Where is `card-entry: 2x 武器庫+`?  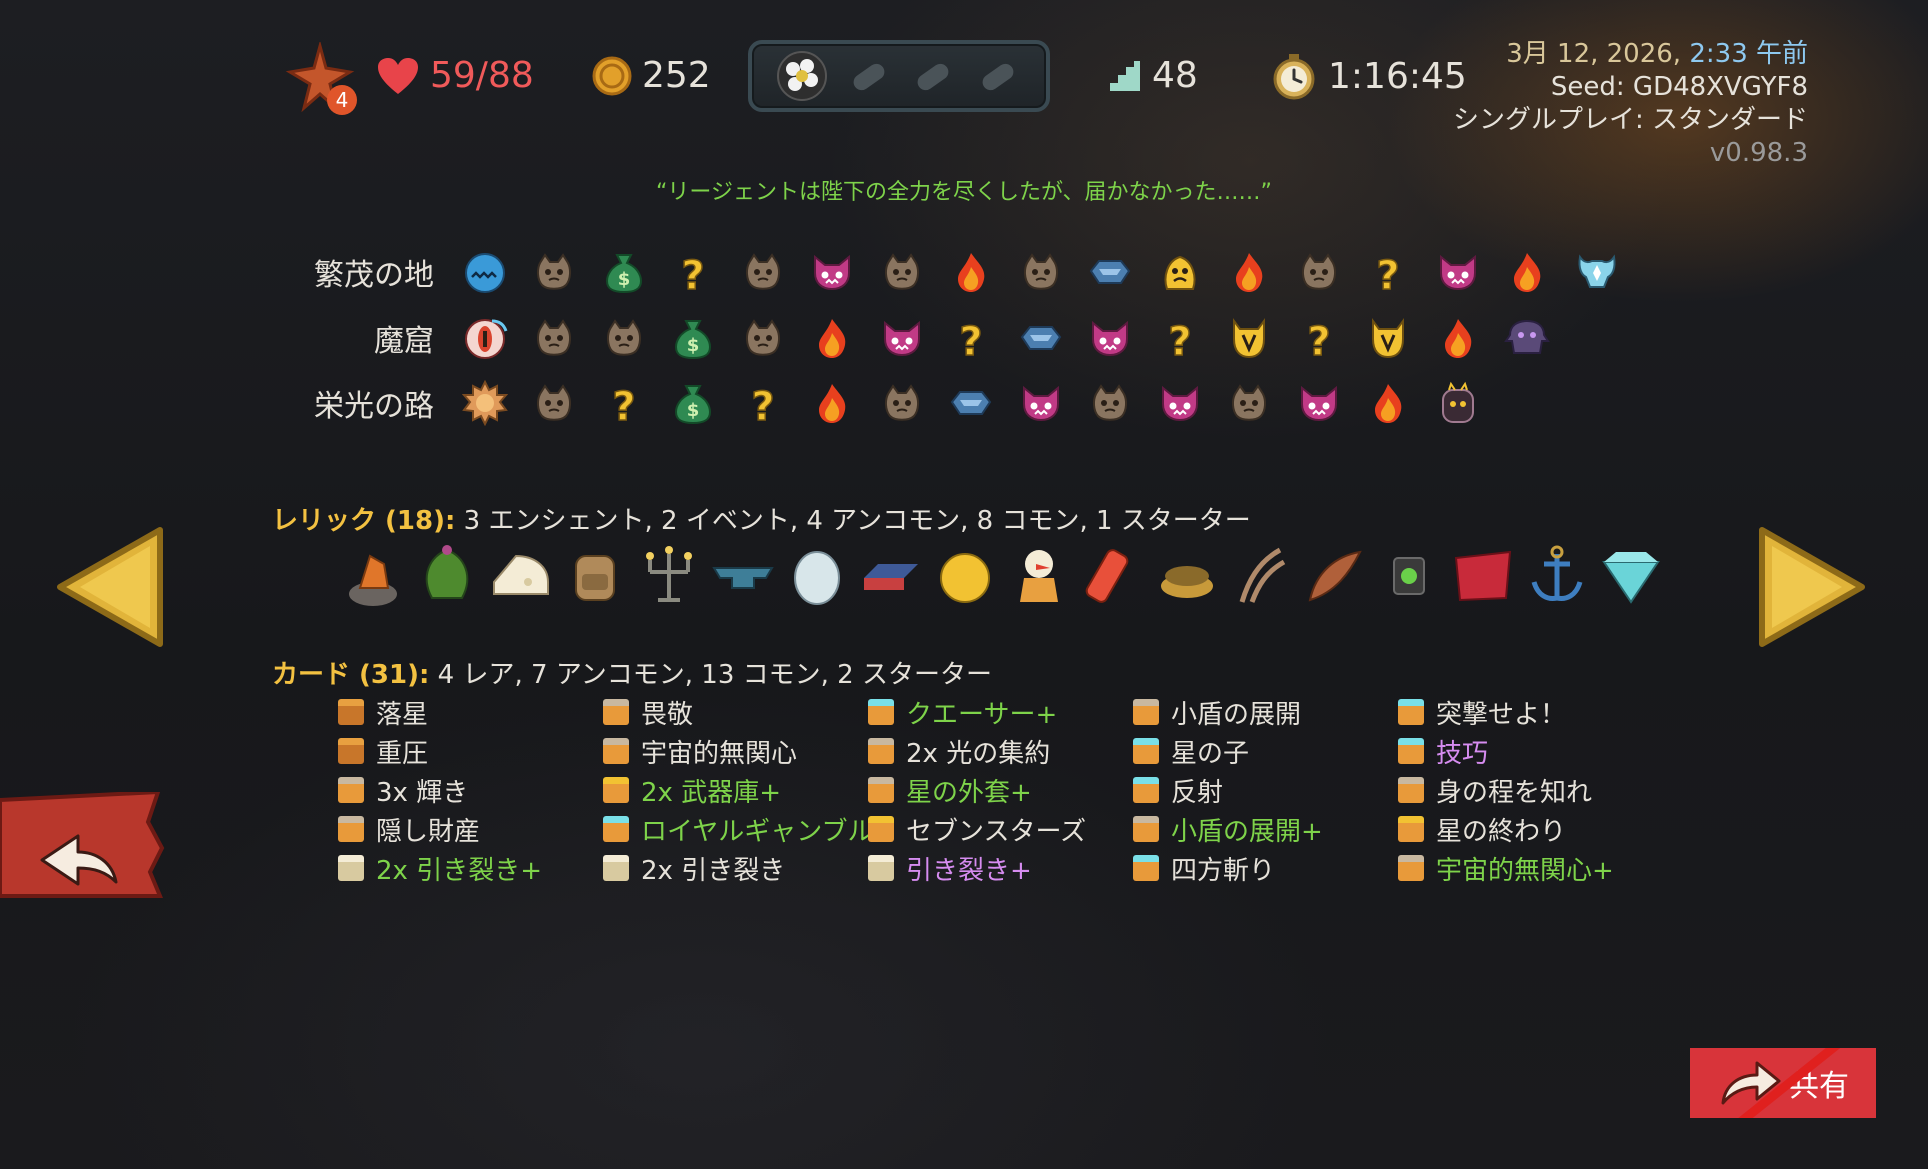 card-entry: 2x 武器庫+ is located at coordinates (733, 790).